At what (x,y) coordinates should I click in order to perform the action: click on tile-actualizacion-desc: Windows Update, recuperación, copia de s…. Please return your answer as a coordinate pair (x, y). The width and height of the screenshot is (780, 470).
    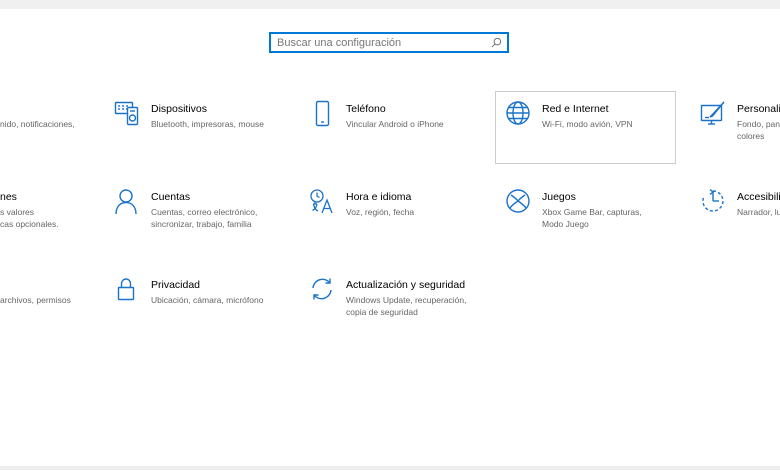
    Looking at the image, I should click on (406, 306).